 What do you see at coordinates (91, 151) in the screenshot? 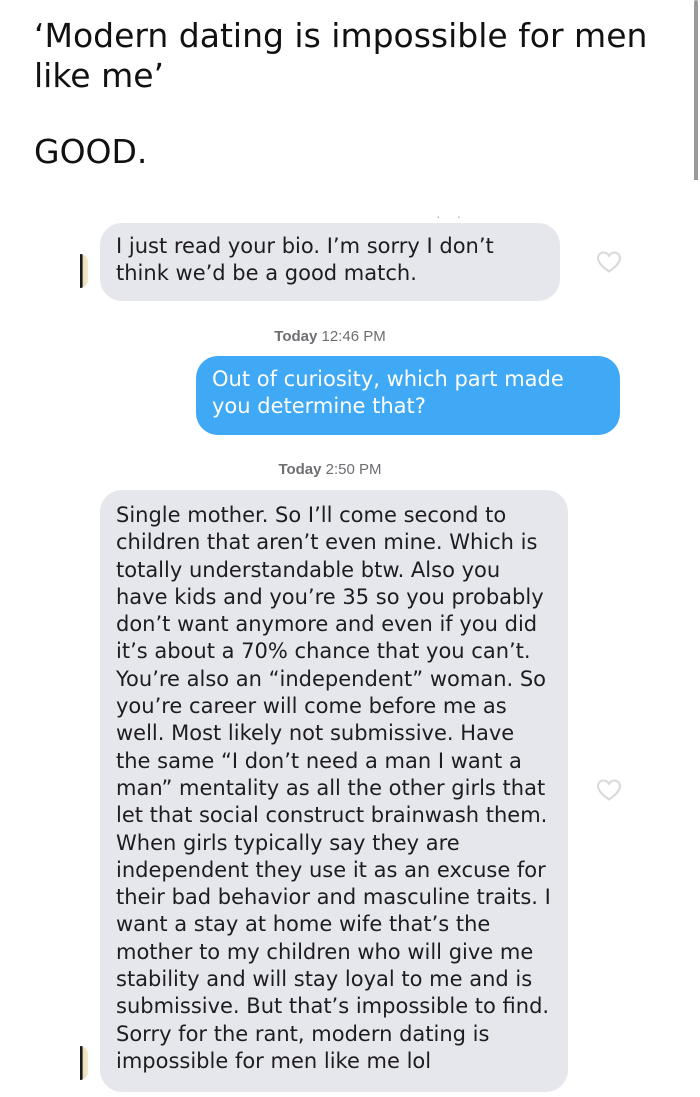
I see `post-reaction: GOOD.` at bounding box center [91, 151].